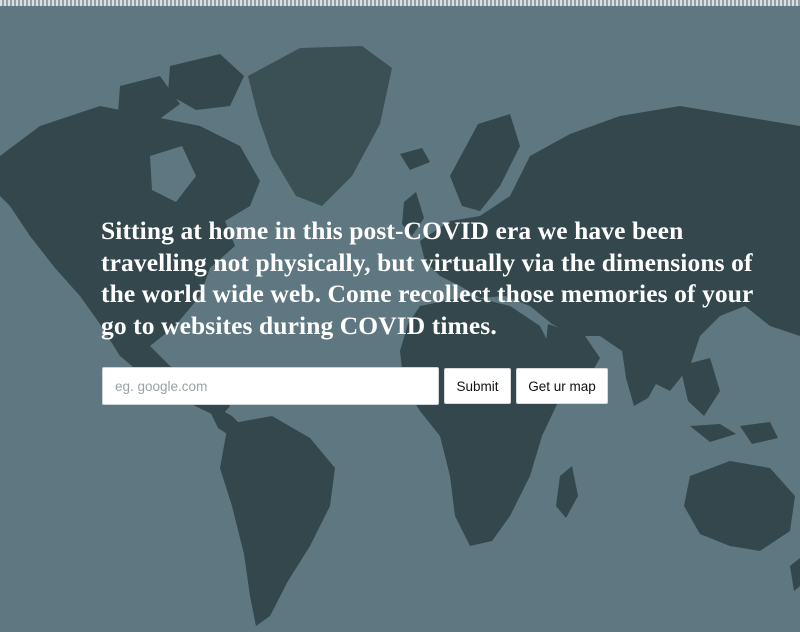 This screenshot has width=800, height=632. What do you see at coordinates (270, 386) in the screenshot?
I see `website-url-input` at bounding box center [270, 386].